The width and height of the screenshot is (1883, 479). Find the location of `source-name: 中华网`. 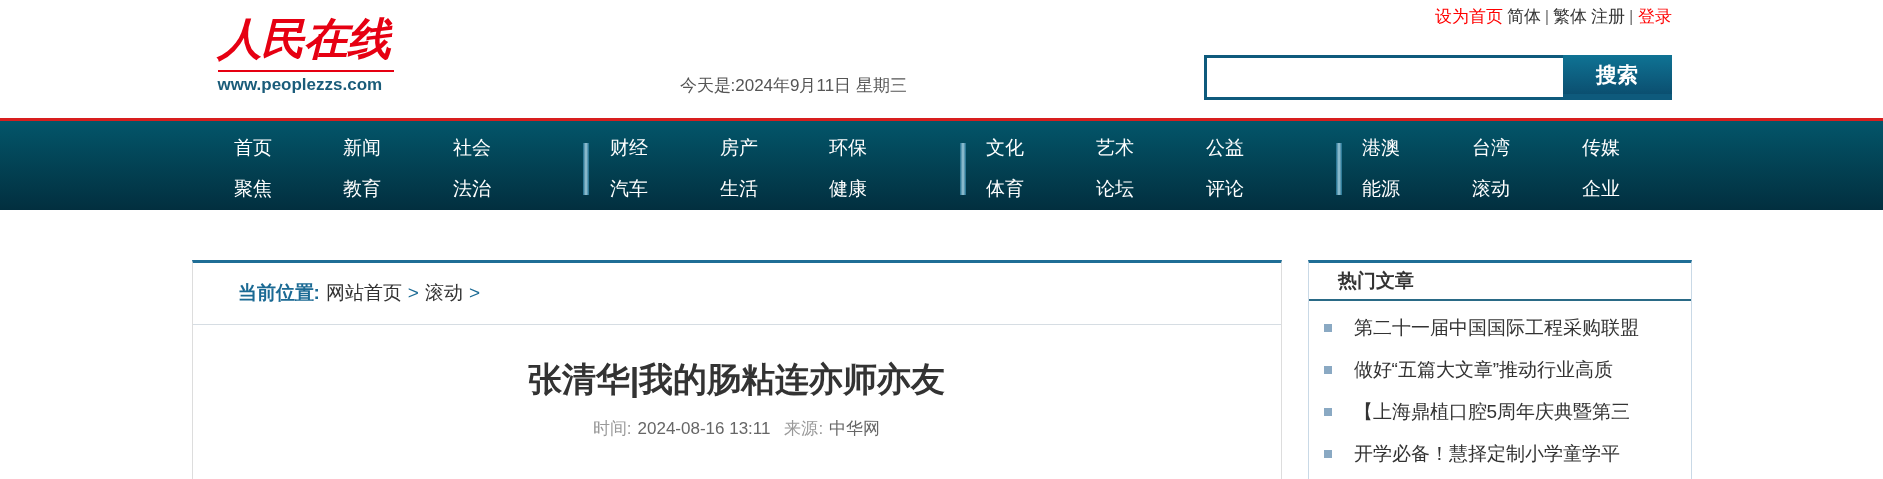

source-name: 中华网 is located at coordinates (855, 429).